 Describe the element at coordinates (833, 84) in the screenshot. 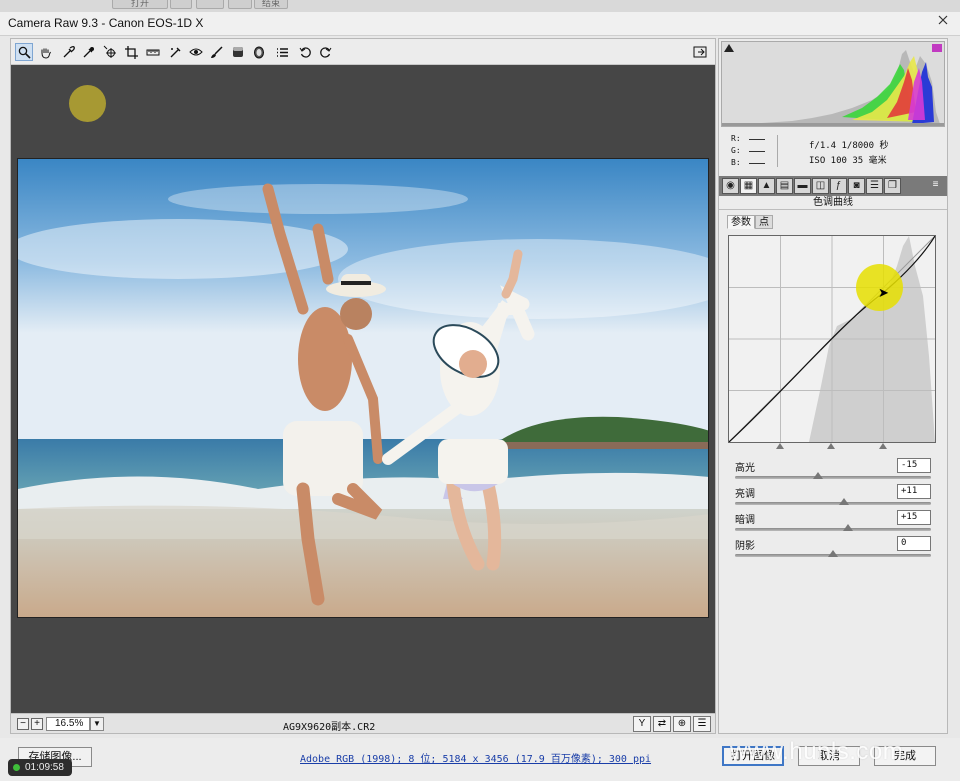

I see `histogram` at that location.